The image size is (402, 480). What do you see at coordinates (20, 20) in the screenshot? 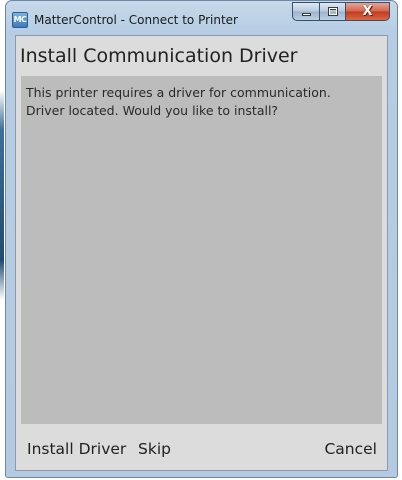
I see `app-icon: MC` at bounding box center [20, 20].